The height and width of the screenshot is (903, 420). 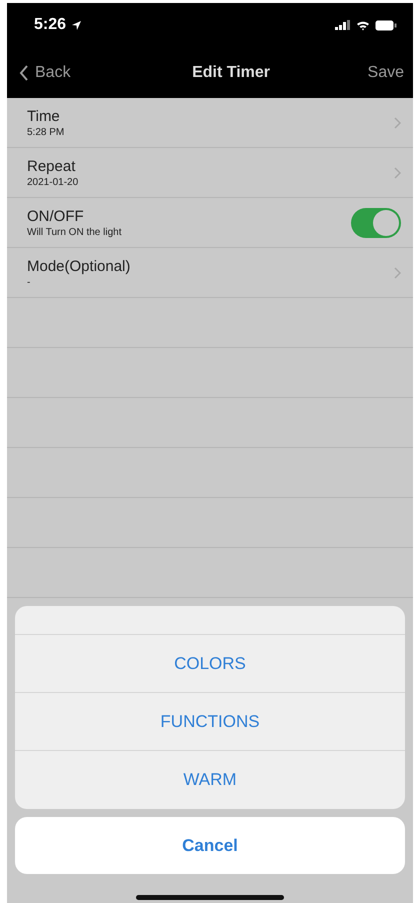 I want to click on status-time: 5:26, so click(x=50, y=25).